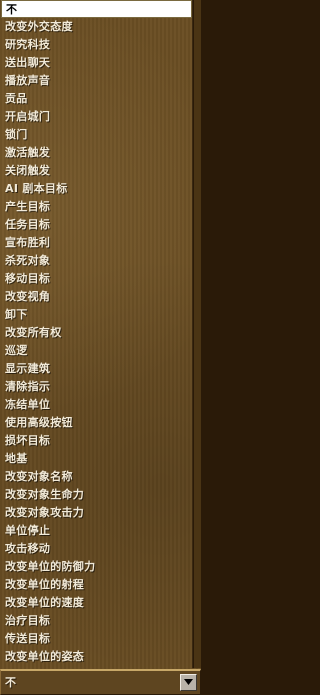 The height and width of the screenshot is (695, 320). I want to click on dropdown-option: 清除指示, so click(96, 387).